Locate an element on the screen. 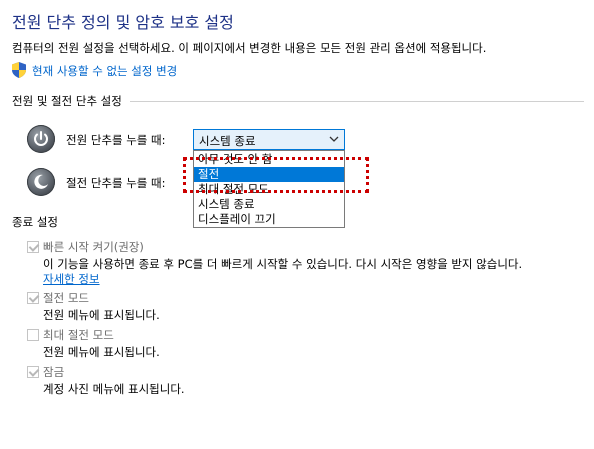  sleep-button-icon is located at coordinates (41, 182).